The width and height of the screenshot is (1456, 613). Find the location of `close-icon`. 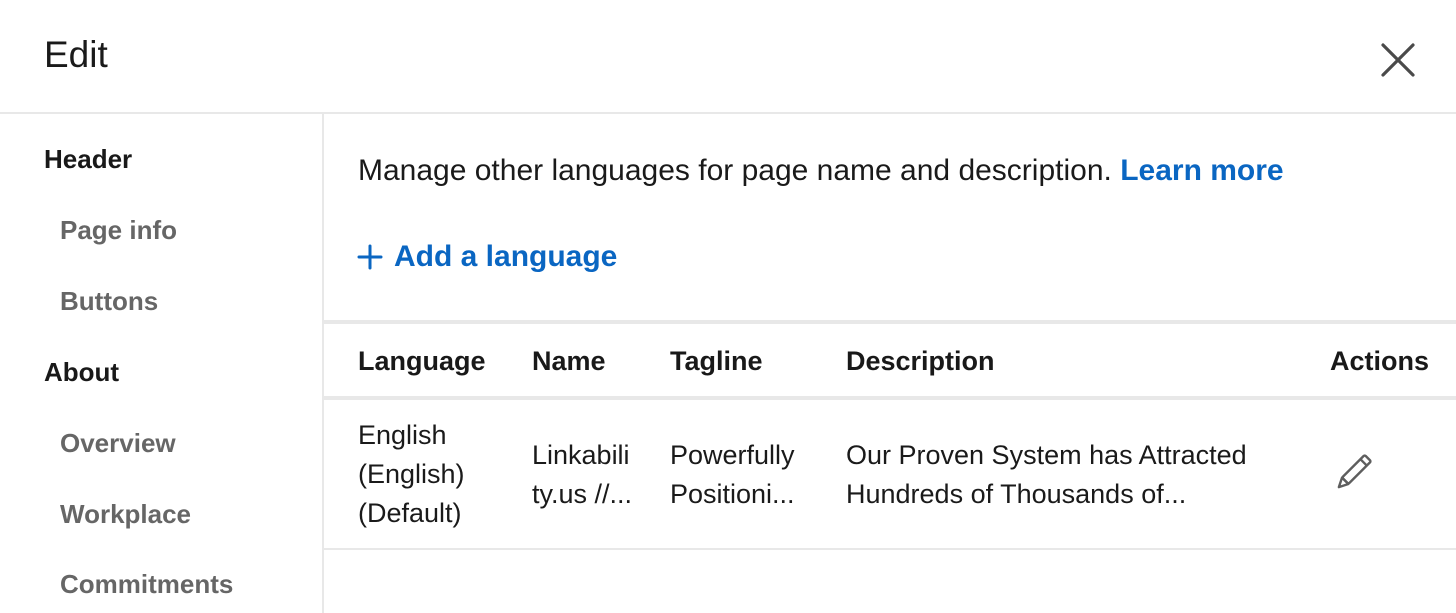

close-icon is located at coordinates (1398, 60).